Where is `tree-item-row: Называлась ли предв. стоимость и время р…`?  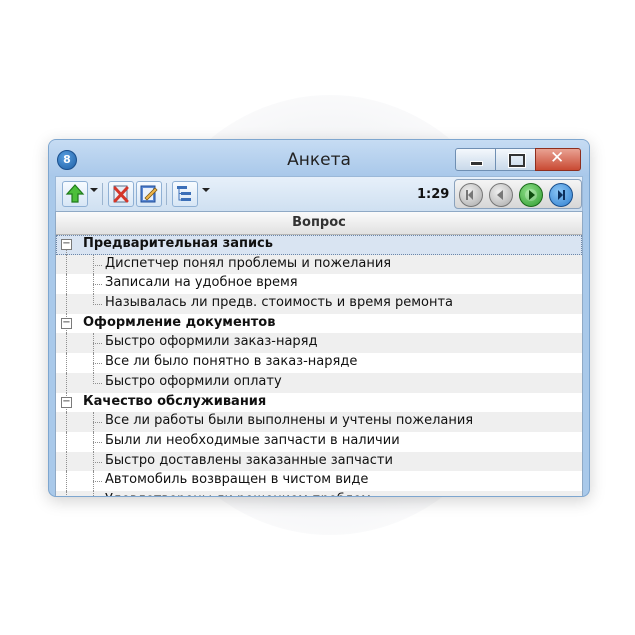 tree-item-row: Называлась ли предв. стоимость и время р… is located at coordinates (319, 304).